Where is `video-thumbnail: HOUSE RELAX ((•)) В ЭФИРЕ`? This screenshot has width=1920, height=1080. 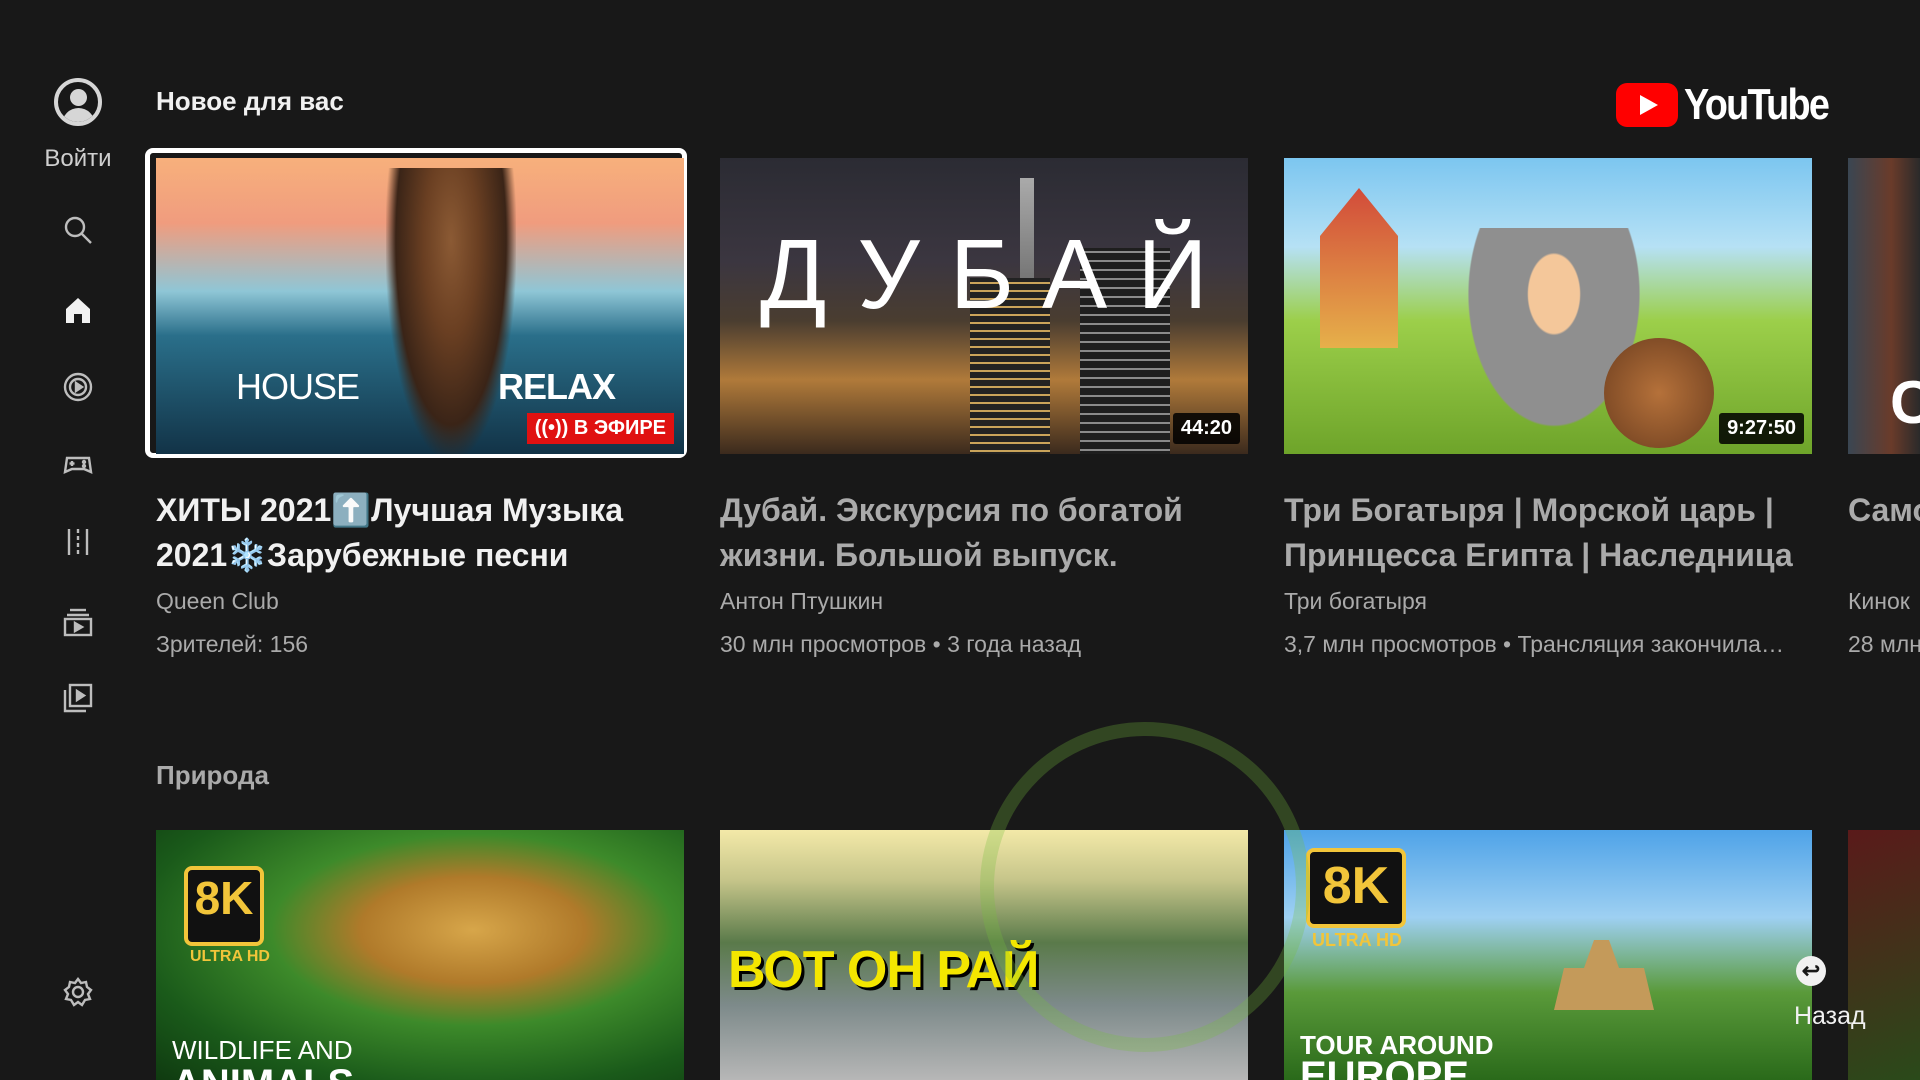 video-thumbnail: HOUSE RELAX ((•)) В ЭФИРЕ is located at coordinates (420, 306).